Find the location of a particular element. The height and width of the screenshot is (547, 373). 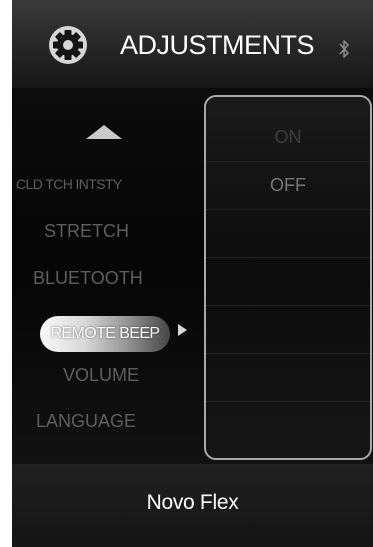

option-row: OFF is located at coordinates (288, 185).